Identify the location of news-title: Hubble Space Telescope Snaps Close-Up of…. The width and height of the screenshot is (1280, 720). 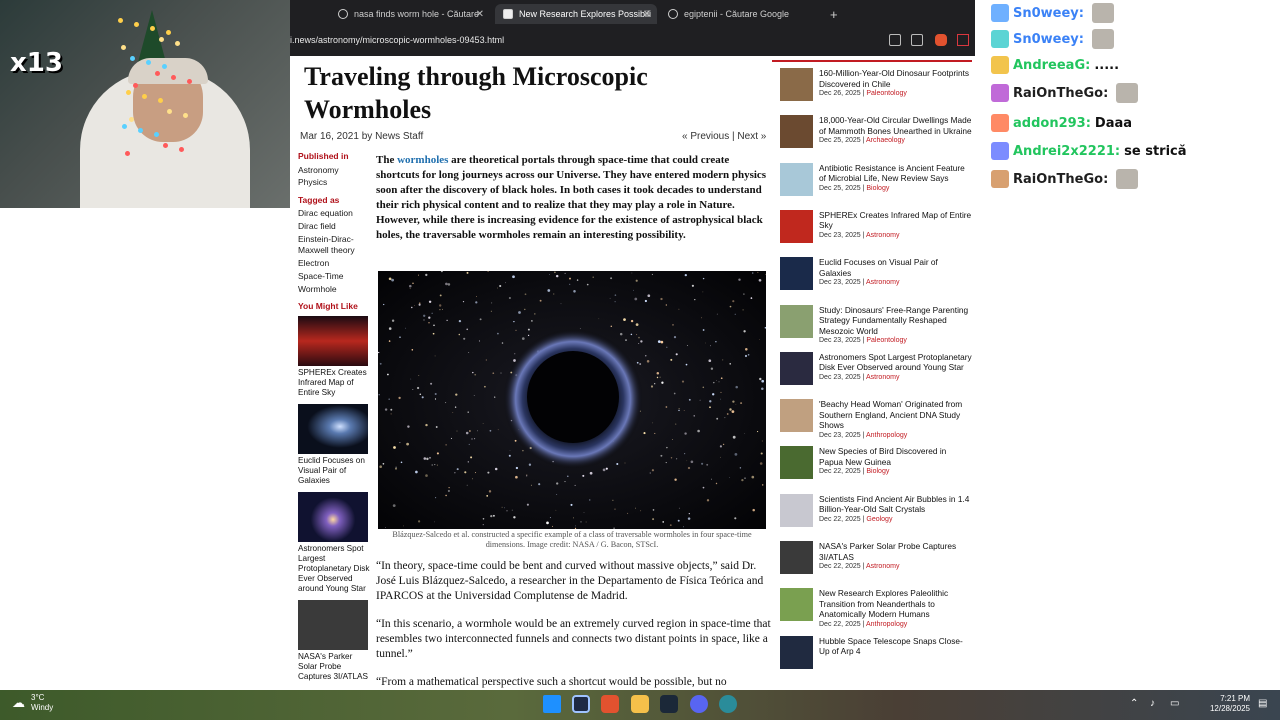
(895, 646).